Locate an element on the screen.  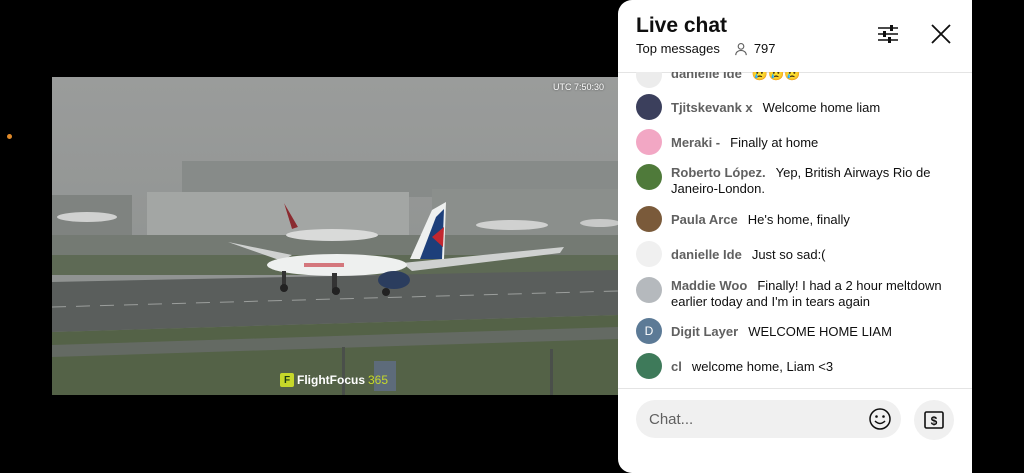
avatar: D is located at coordinates (649, 331).